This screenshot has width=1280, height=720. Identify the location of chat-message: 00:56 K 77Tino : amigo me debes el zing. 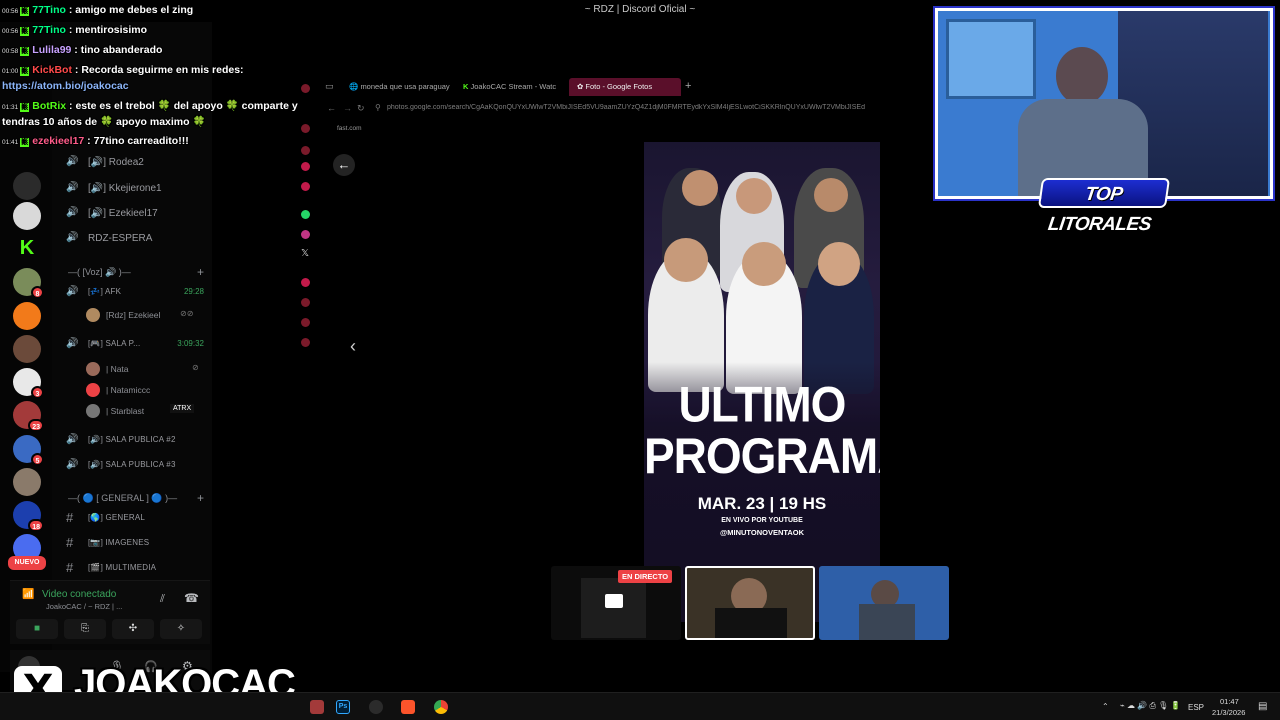
(98, 10).